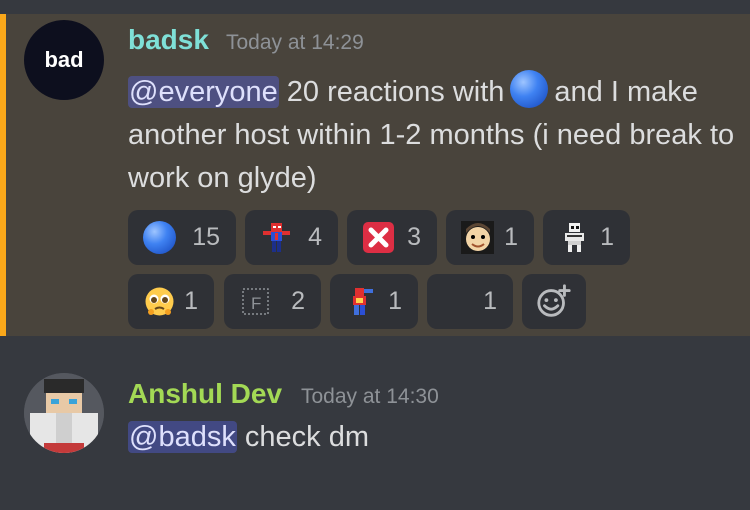 The width and height of the screenshot is (750, 510). Describe the element at coordinates (370, 397) in the screenshot. I see `timestamp: Today at 14:30` at that location.